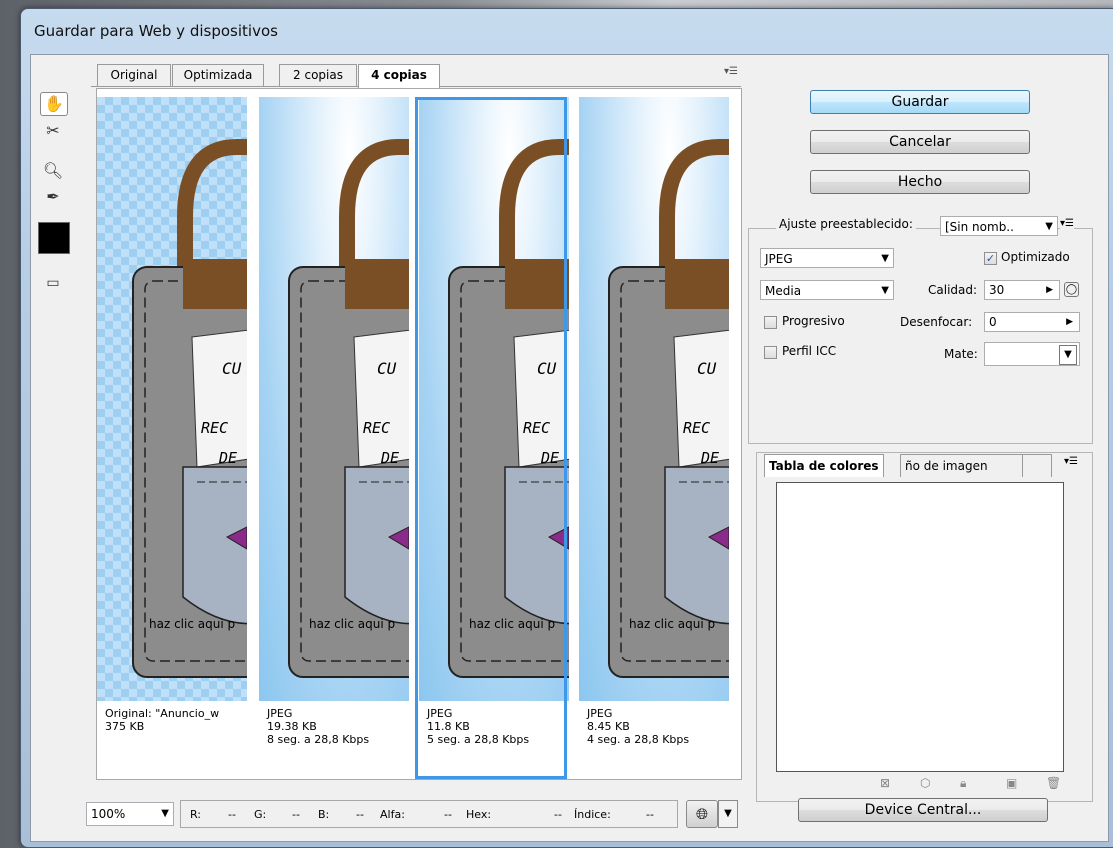  I want to click on hex-label: Hex:, so click(479, 814).